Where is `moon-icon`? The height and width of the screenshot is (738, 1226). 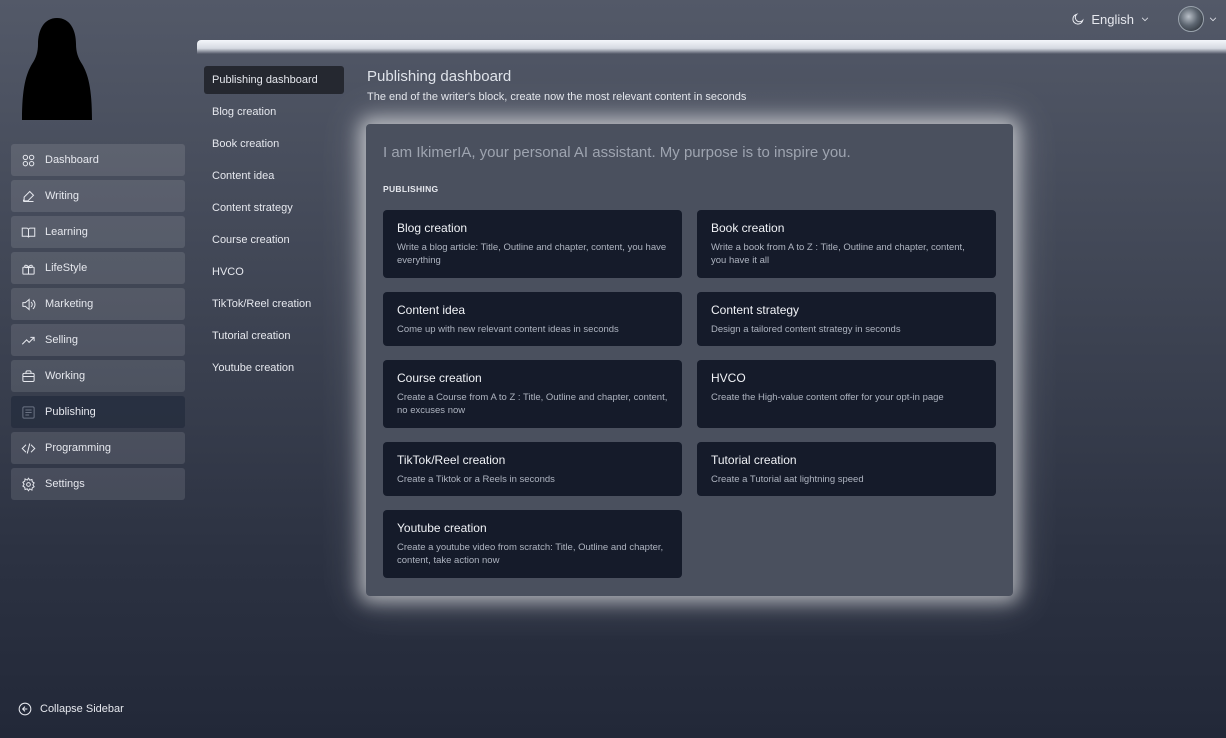 moon-icon is located at coordinates (1078, 19).